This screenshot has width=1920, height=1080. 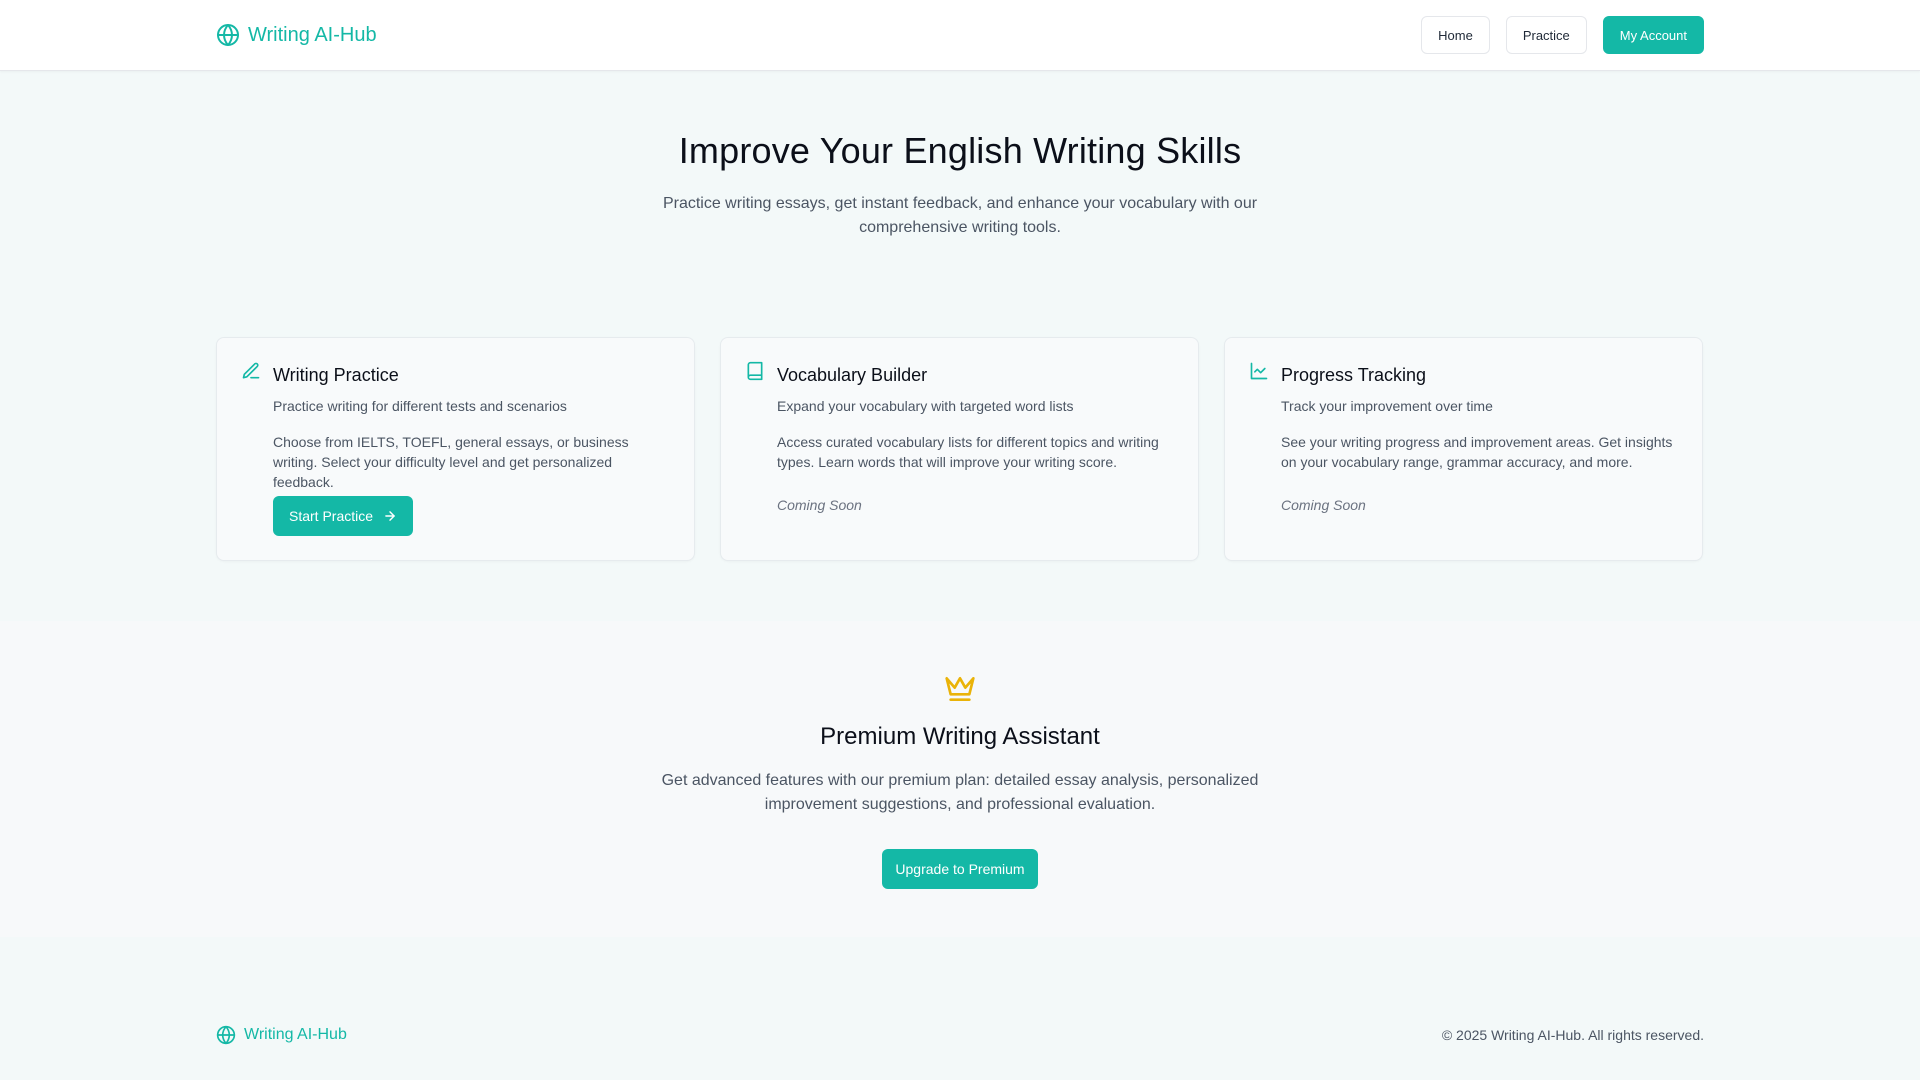 What do you see at coordinates (331, 516) in the screenshot?
I see `start-practice-label: Start Practice` at bounding box center [331, 516].